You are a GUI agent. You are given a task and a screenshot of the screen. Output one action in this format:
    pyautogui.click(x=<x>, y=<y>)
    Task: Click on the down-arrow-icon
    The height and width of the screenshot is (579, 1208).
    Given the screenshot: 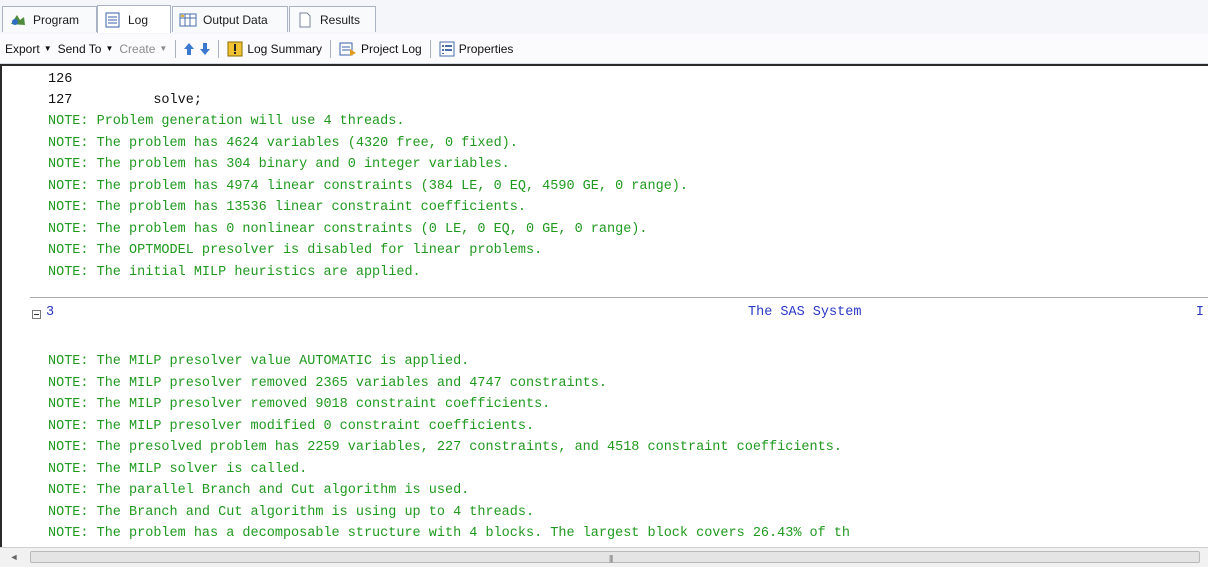 What is the action you would take?
    pyautogui.click(x=205, y=49)
    